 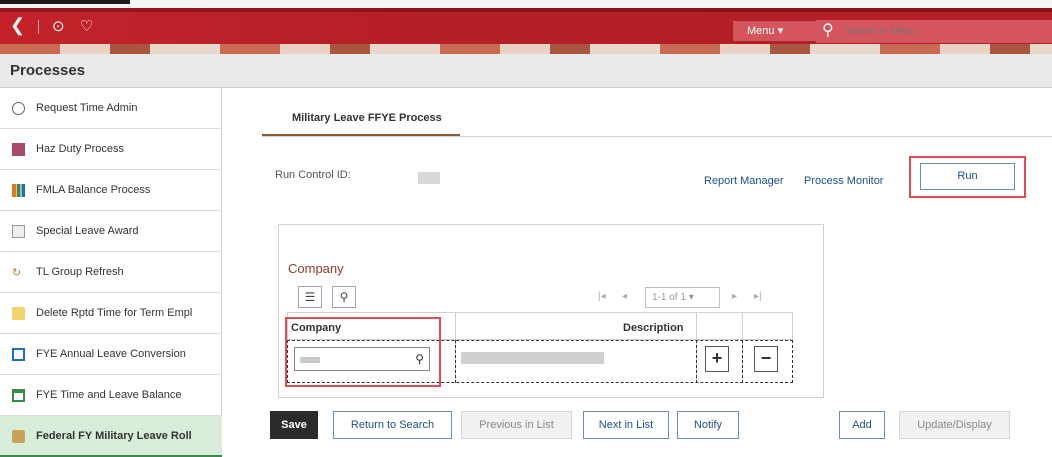 What do you see at coordinates (114, 313) in the screenshot?
I see `sidebar-item-label: Delete Rptd Time for Term Empl` at bounding box center [114, 313].